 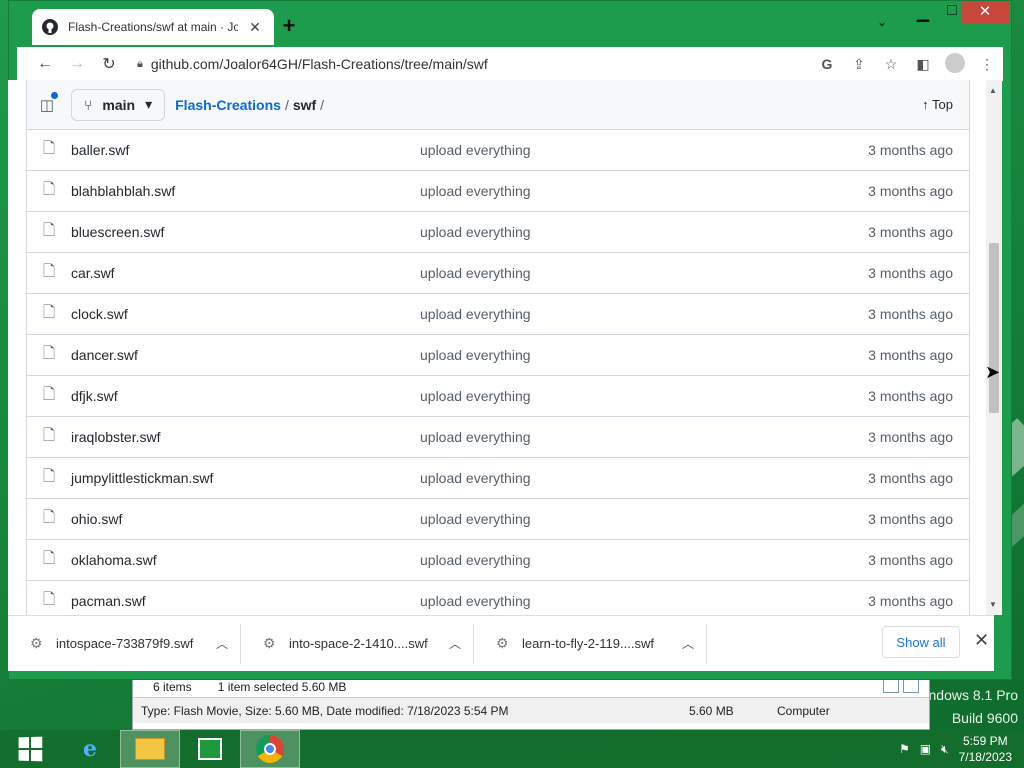 I want to click on file-name-link: ohio.swf, so click(x=245, y=519).